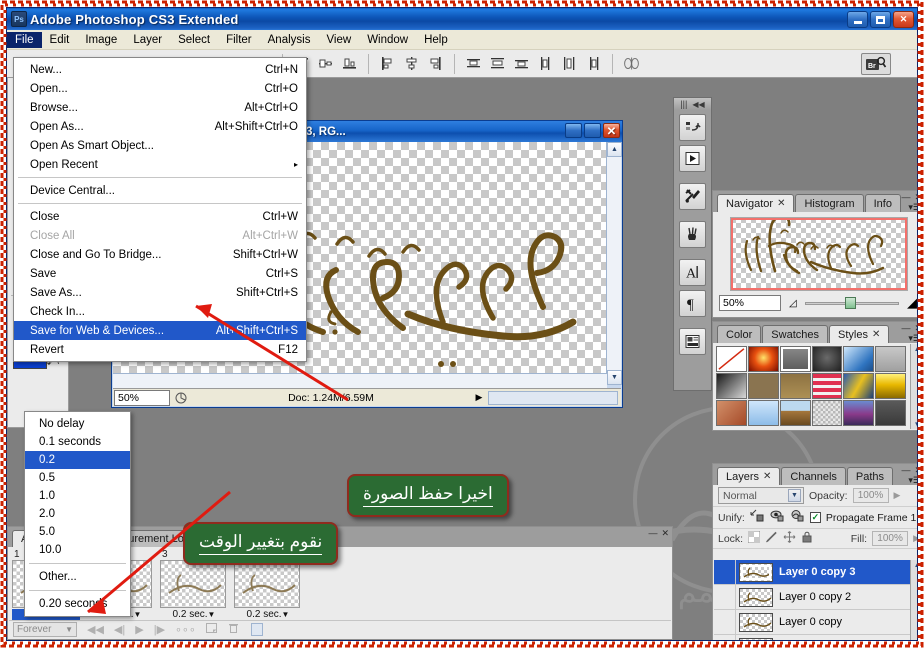  Describe the element at coordinates (815, 517) in the screenshot. I see `propagate-frame-checkbox: ✓` at that location.